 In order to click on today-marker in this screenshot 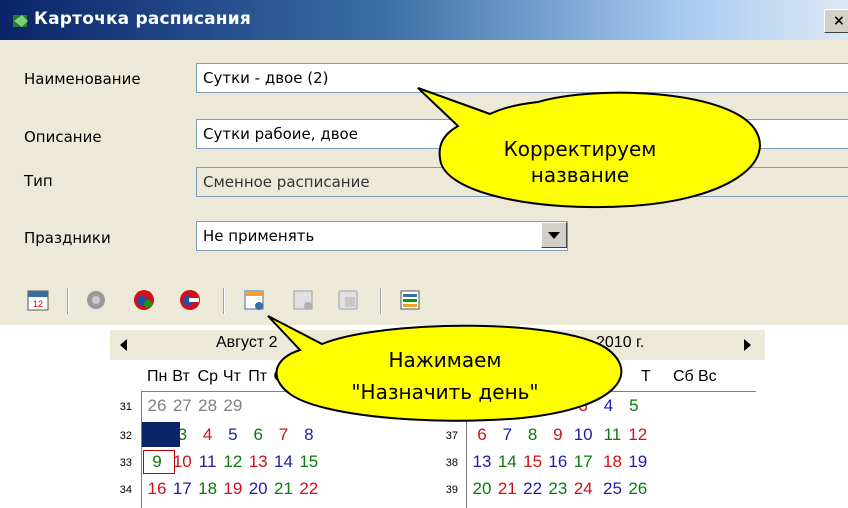, I will do `click(159, 462)`.